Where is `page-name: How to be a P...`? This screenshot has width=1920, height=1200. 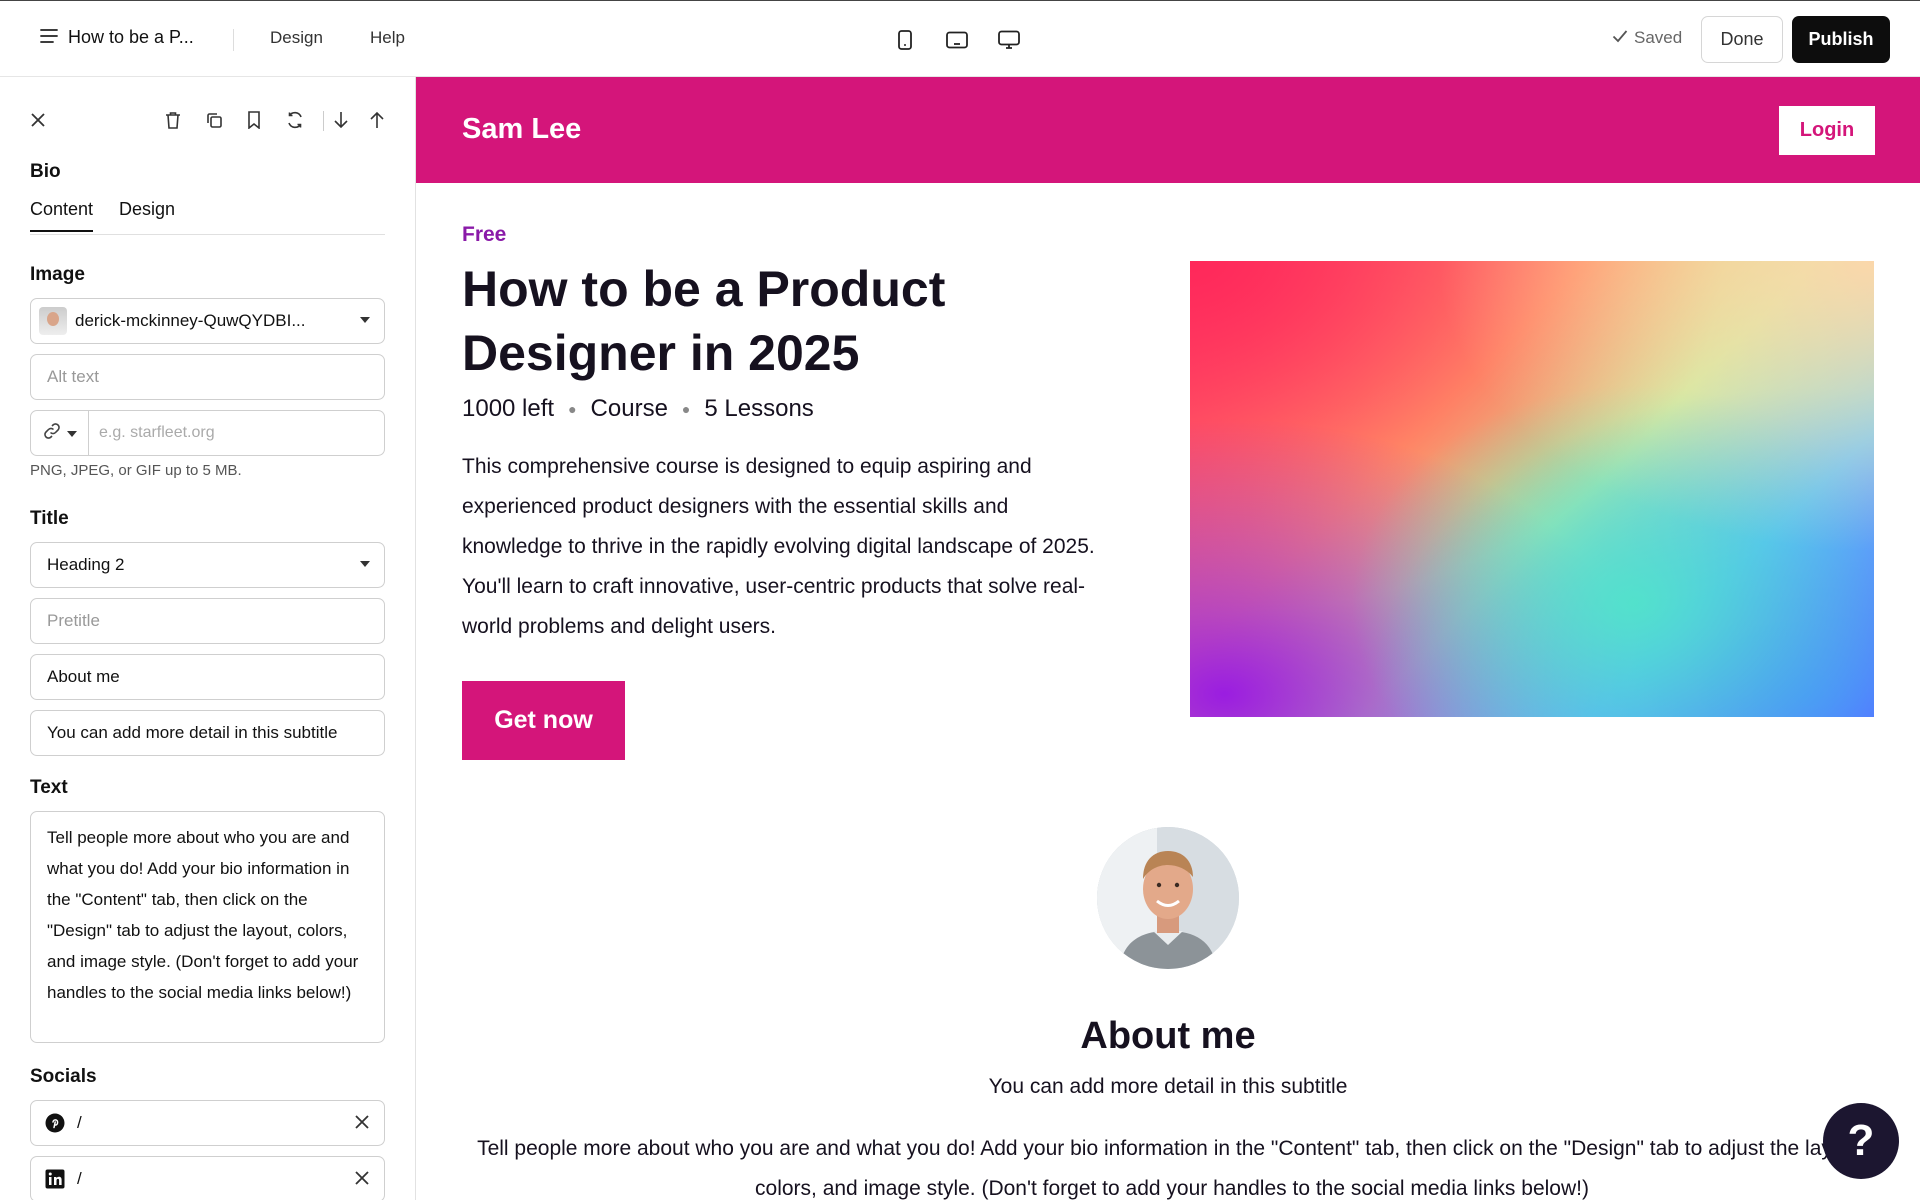 page-name: How to be a P... is located at coordinates (131, 37).